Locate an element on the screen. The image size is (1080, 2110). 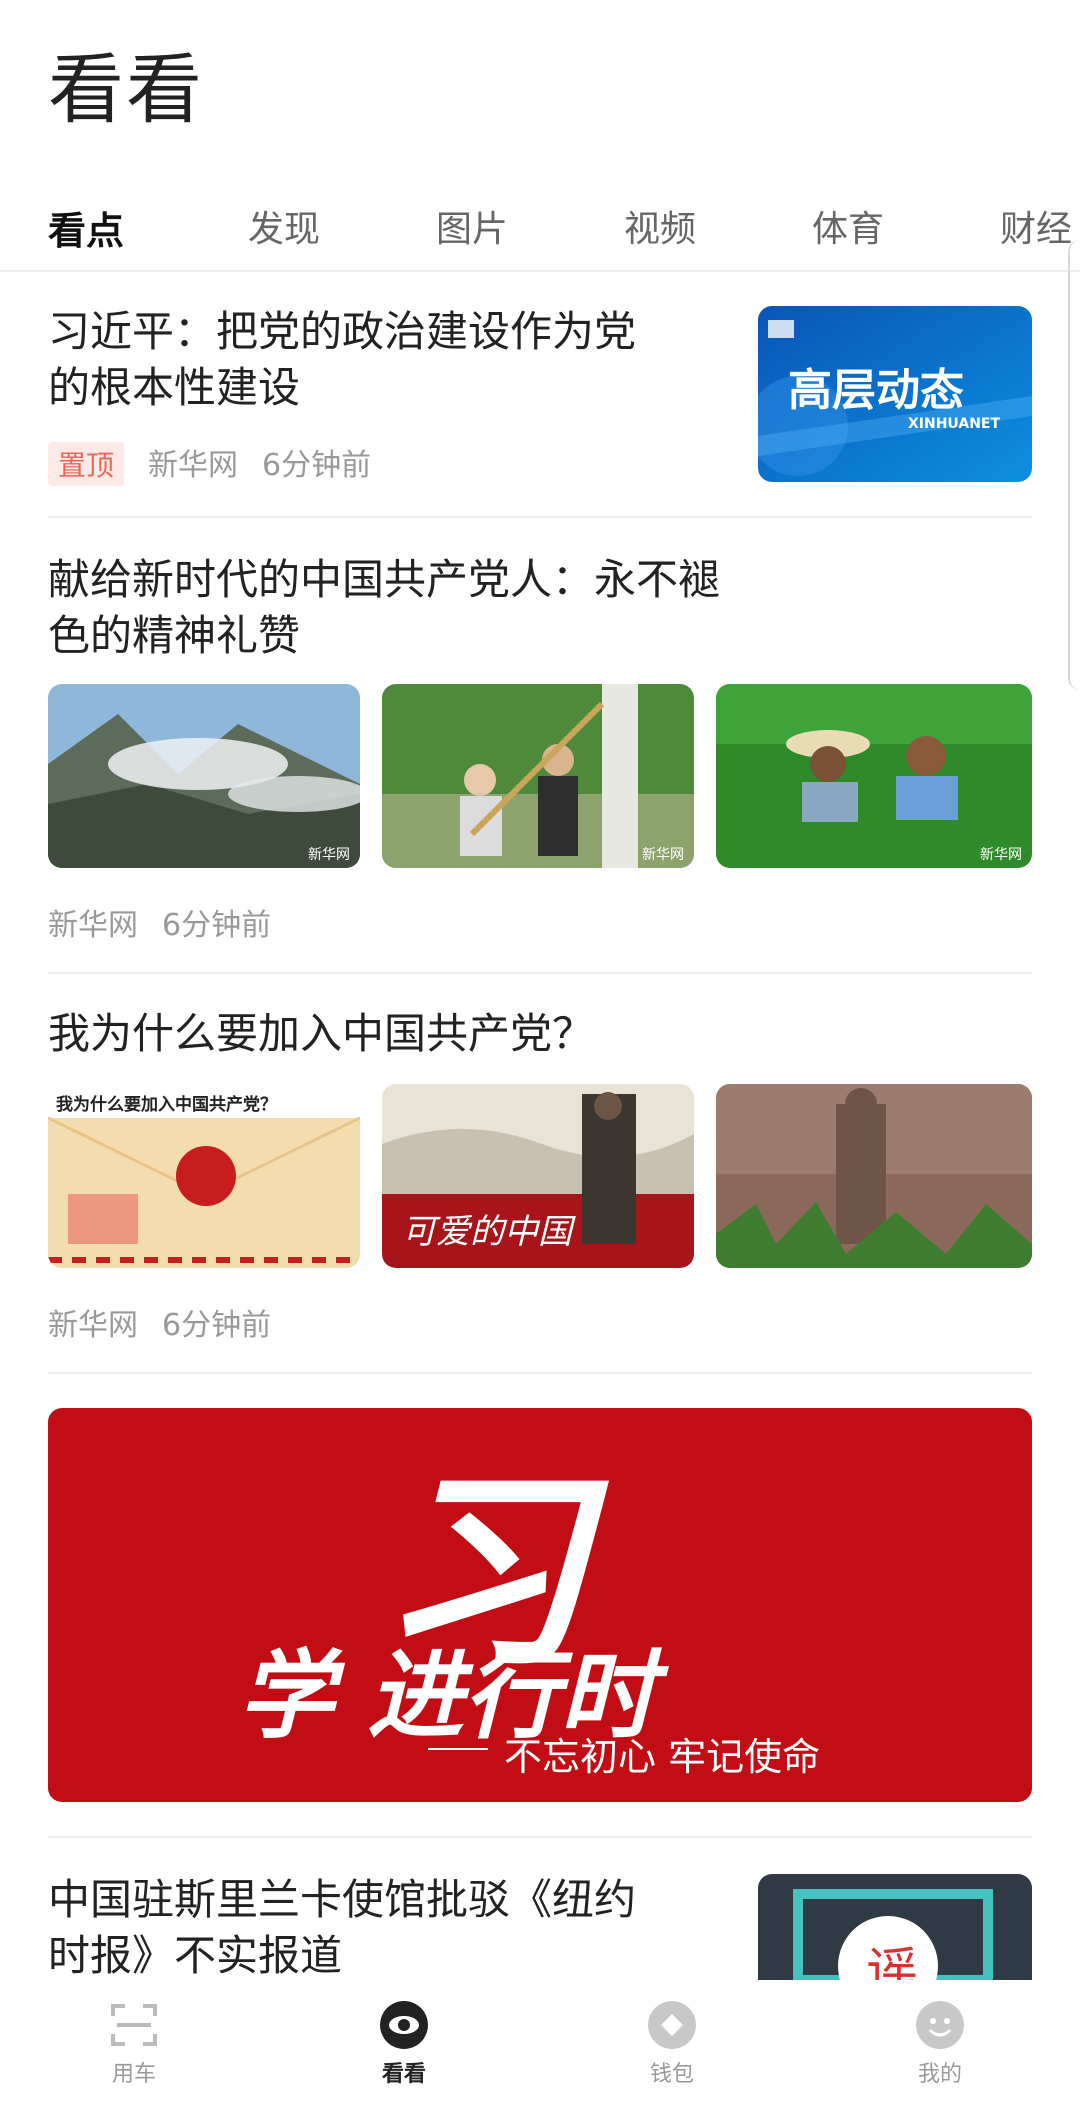
pinned-badge: 置顶 is located at coordinates (86, 464).